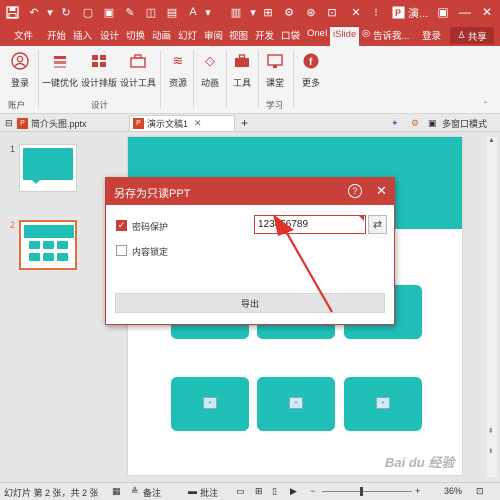 This screenshot has width=500, height=500. I want to click on pin-icon: ✦, so click(395, 123).